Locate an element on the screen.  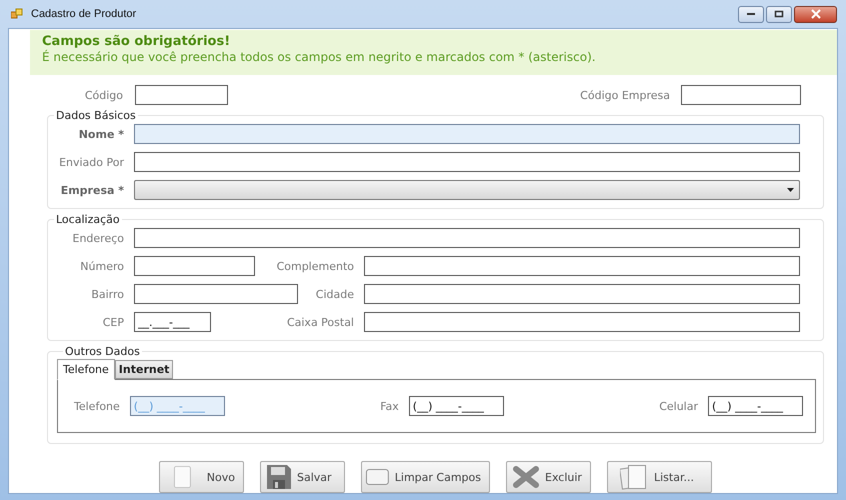
field-label: Caixa Postal is located at coordinates (320, 322).